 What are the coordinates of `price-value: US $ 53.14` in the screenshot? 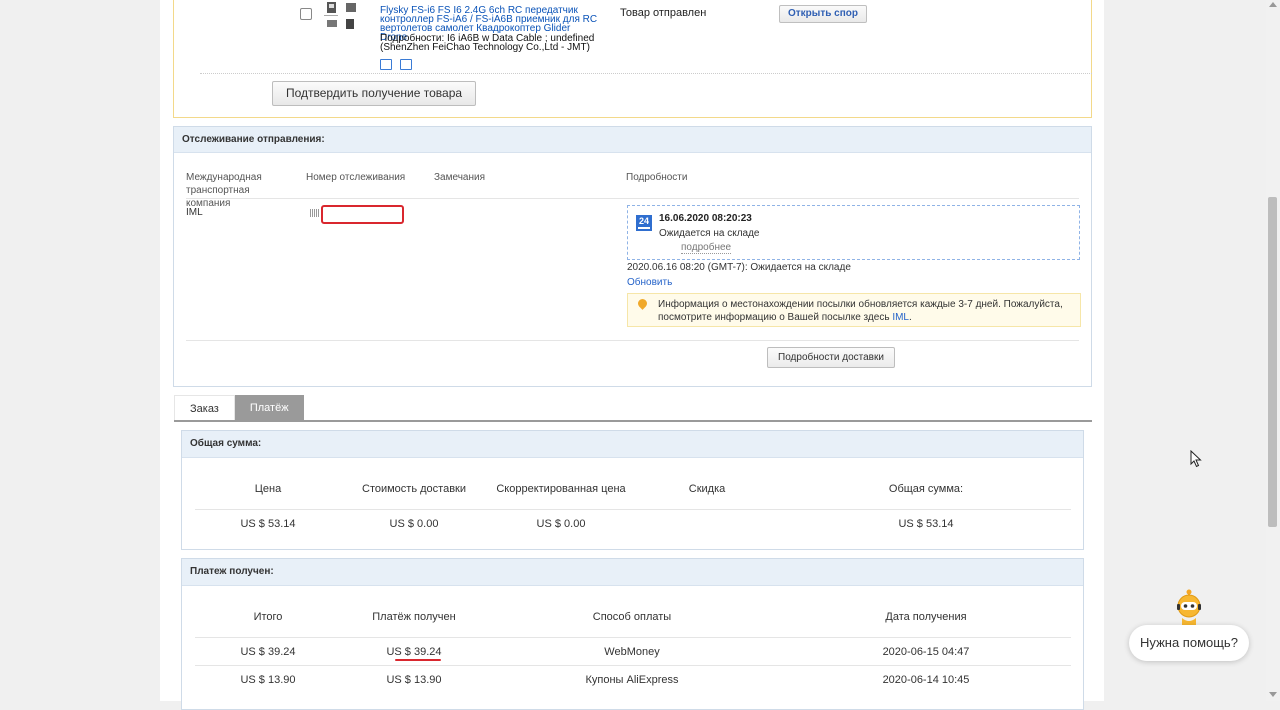 It's located at (268, 524).